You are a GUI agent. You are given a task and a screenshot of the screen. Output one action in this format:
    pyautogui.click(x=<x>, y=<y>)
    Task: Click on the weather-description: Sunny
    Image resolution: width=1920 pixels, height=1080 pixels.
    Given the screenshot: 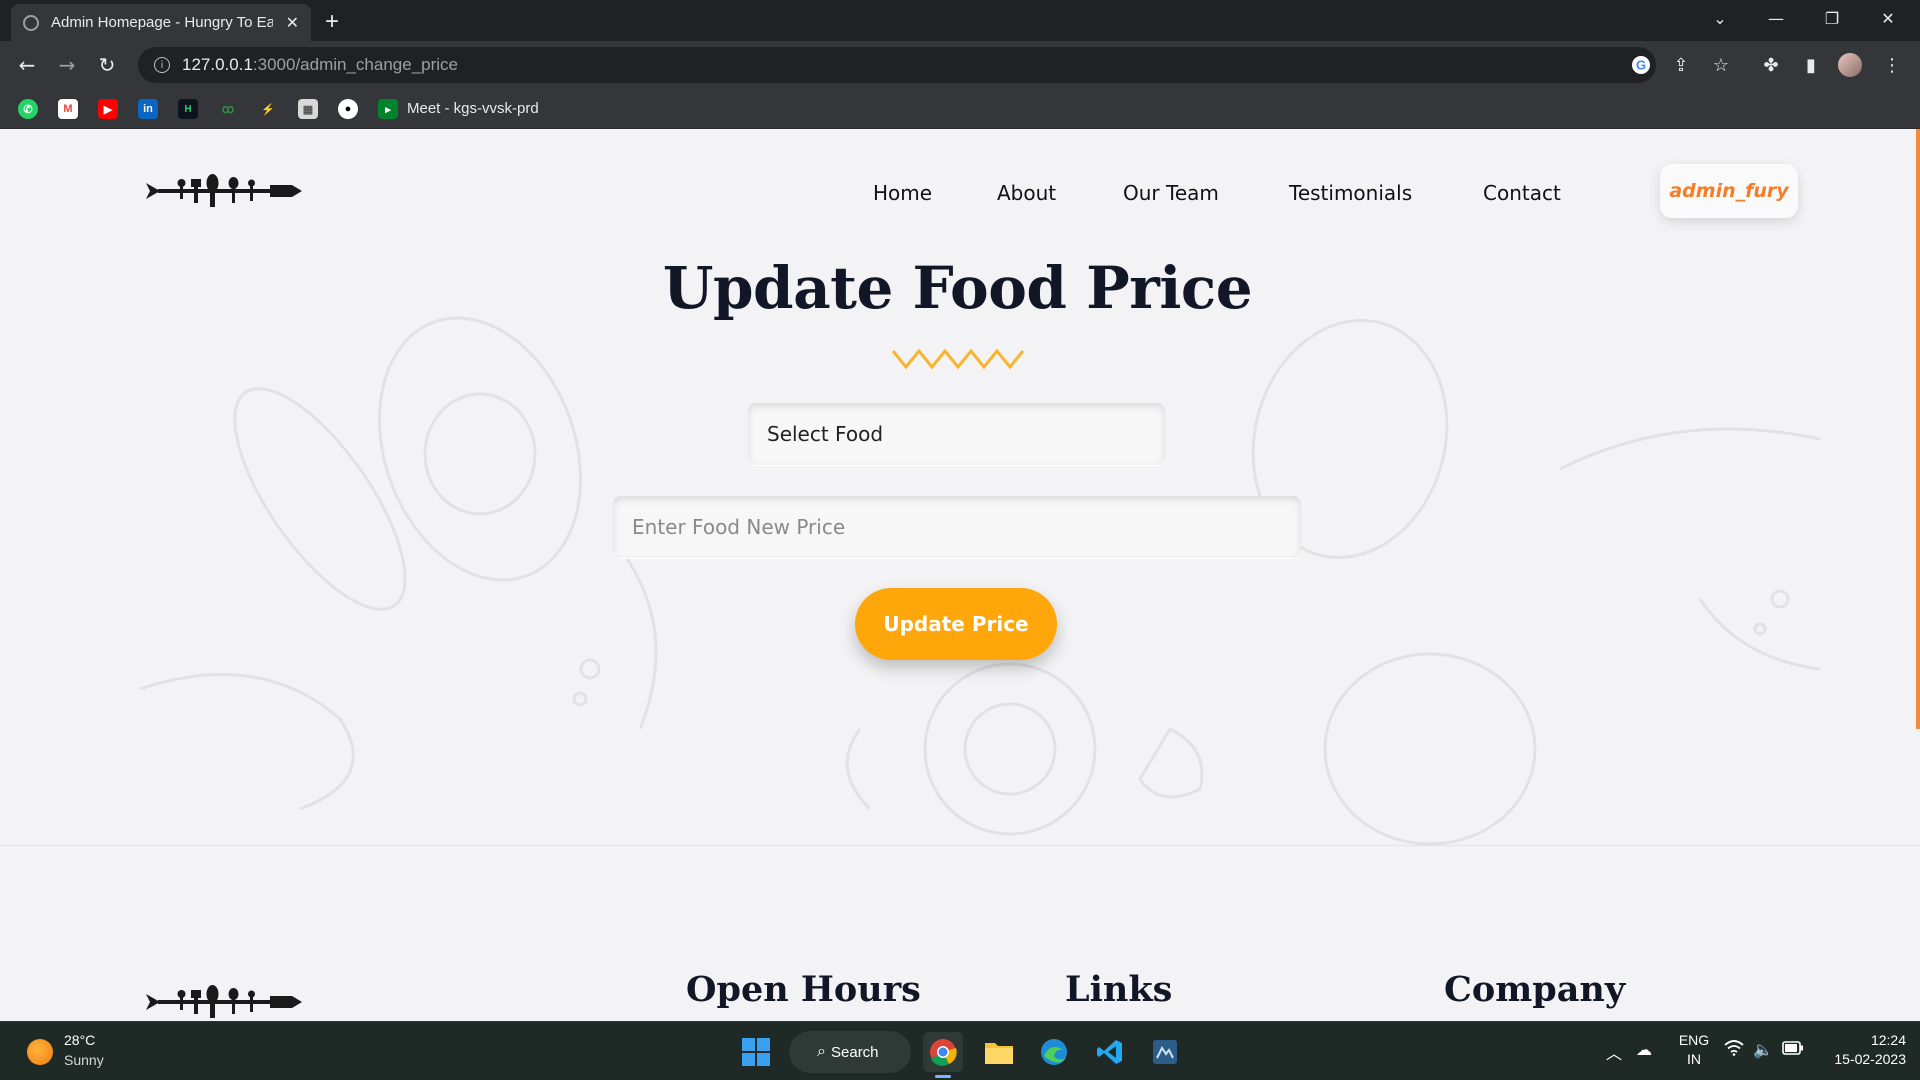 What is the action you would take?
    pyautogui.click(x=84, y=1060)
    